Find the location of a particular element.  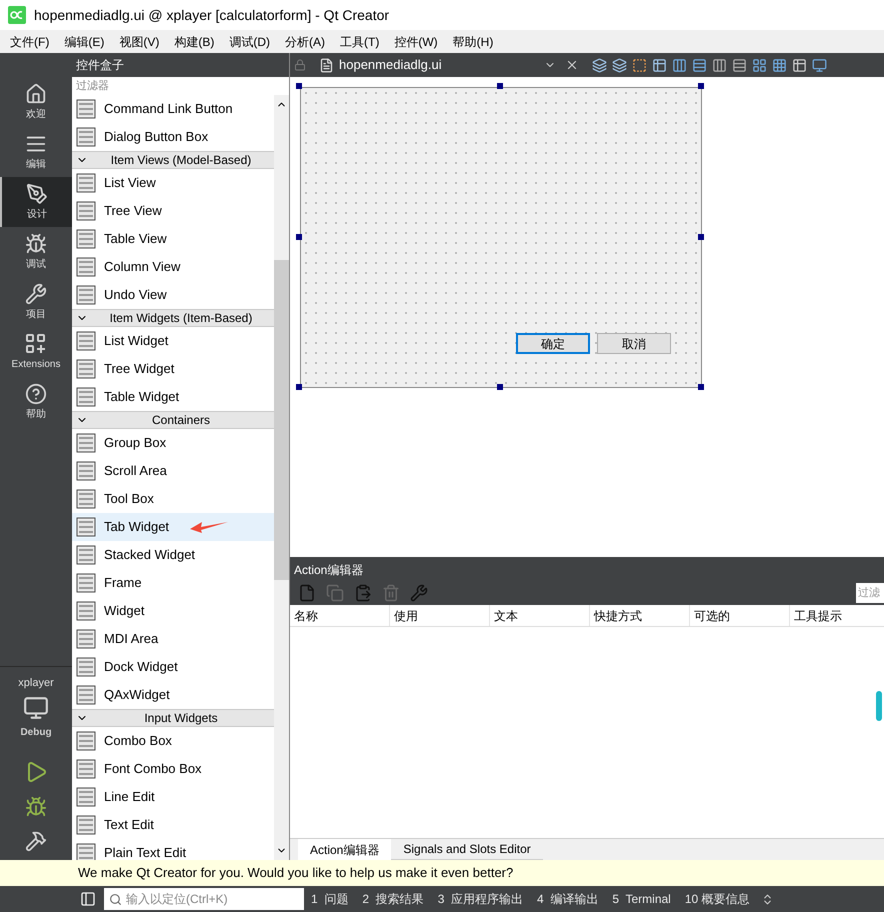

widget-item: Font Combo Box is located at coordinates (173, 769).